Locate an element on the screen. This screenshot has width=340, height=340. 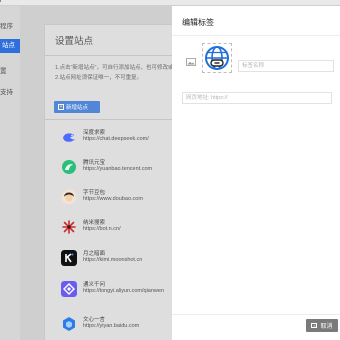
site-url: https://bot.n.cn/ is located at coordinates (102, 229).